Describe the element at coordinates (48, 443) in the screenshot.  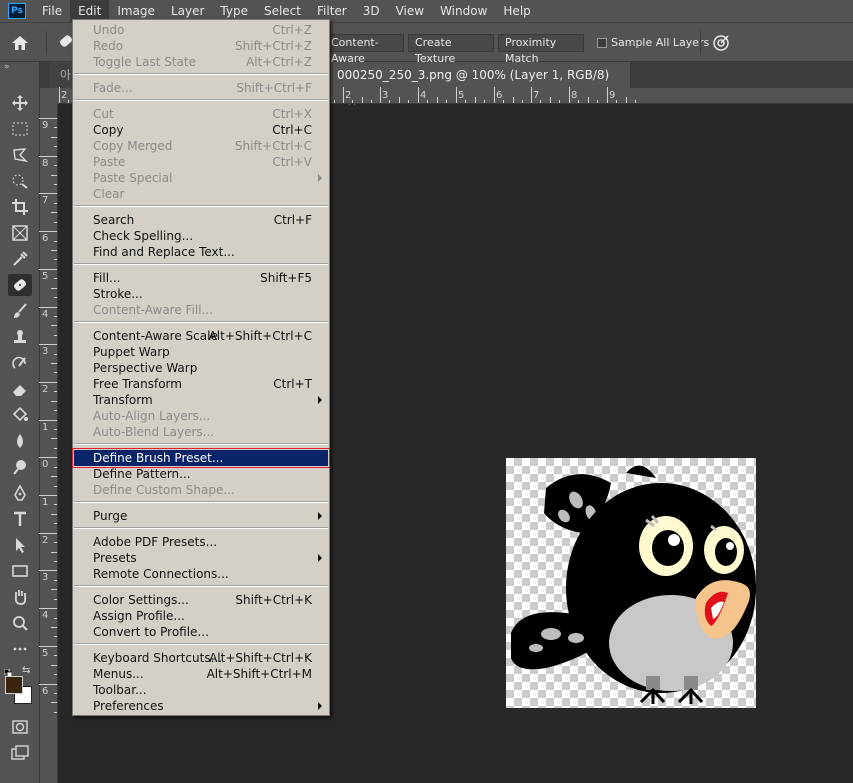
I see `ruler-vertical: 9 8 7 6 5 4 3 2 1 0 1 2 3 4 5 6` at that location.